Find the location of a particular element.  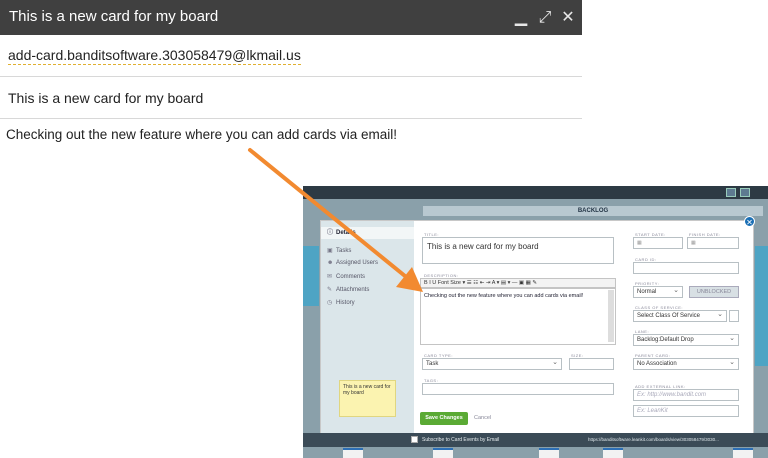

paperclip-icon: ✎ is located at coordinates (330, 290).